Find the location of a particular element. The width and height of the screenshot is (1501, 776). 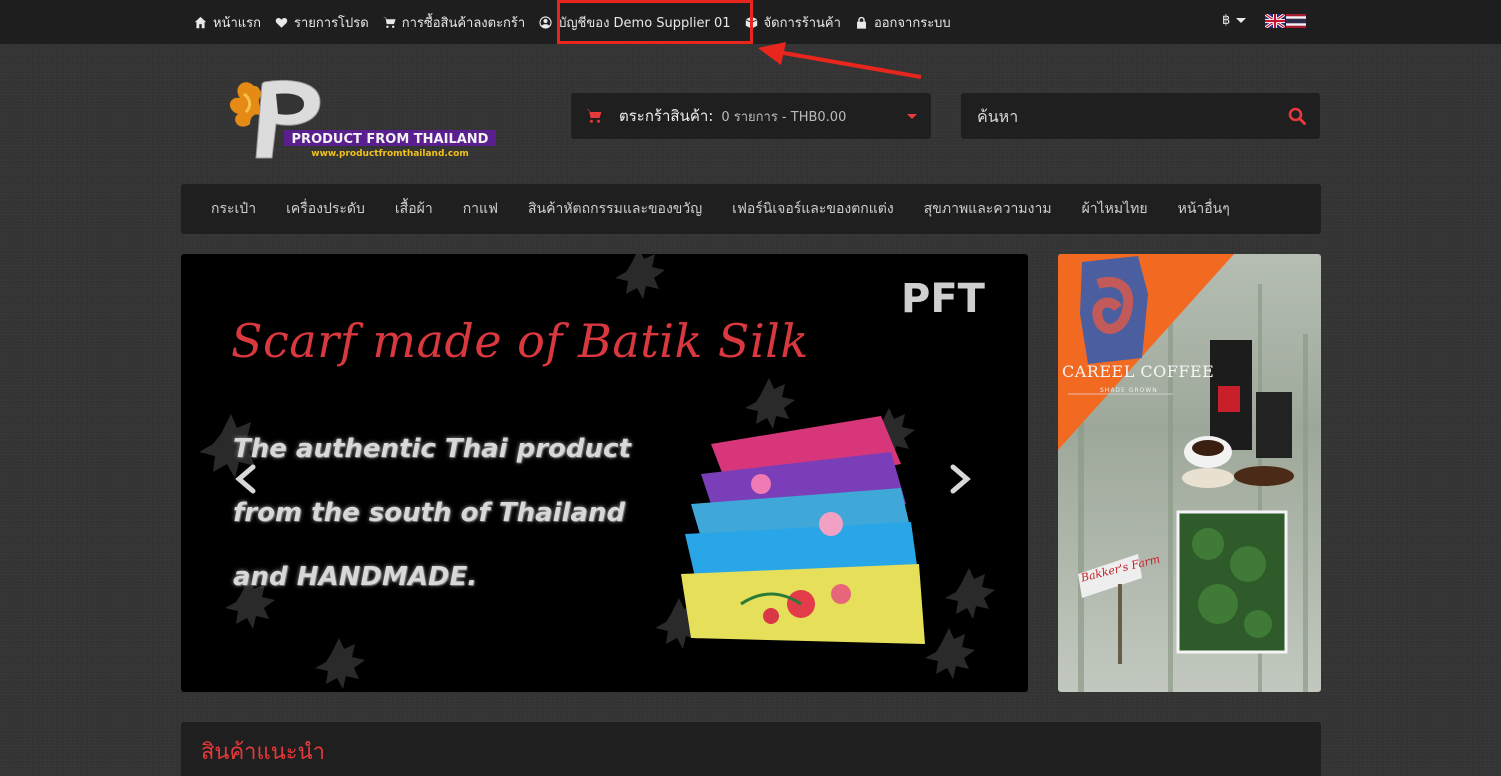

wishlist-link: รายการโปรด is located at coordinates (322, 22).